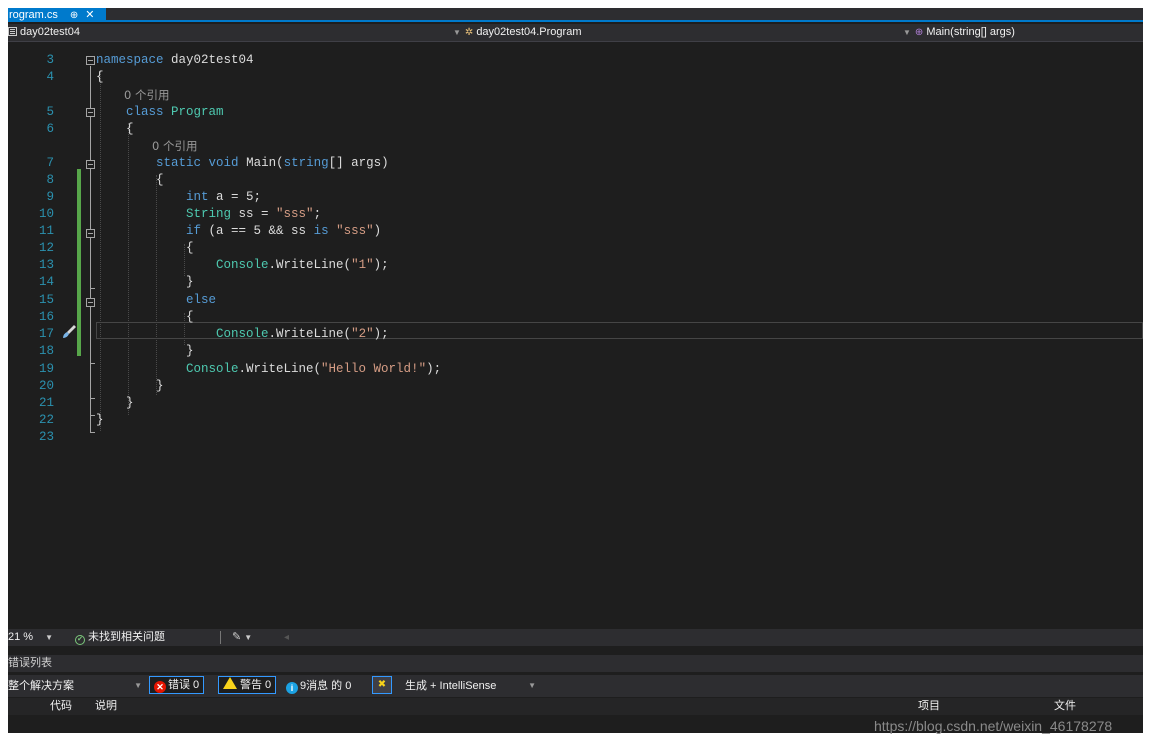 This screenshot has width=1156, height=747. Describe the element at coordinates (575, 197) in the screenshot. I see `code-line: 9 int a = 5;` at that location.